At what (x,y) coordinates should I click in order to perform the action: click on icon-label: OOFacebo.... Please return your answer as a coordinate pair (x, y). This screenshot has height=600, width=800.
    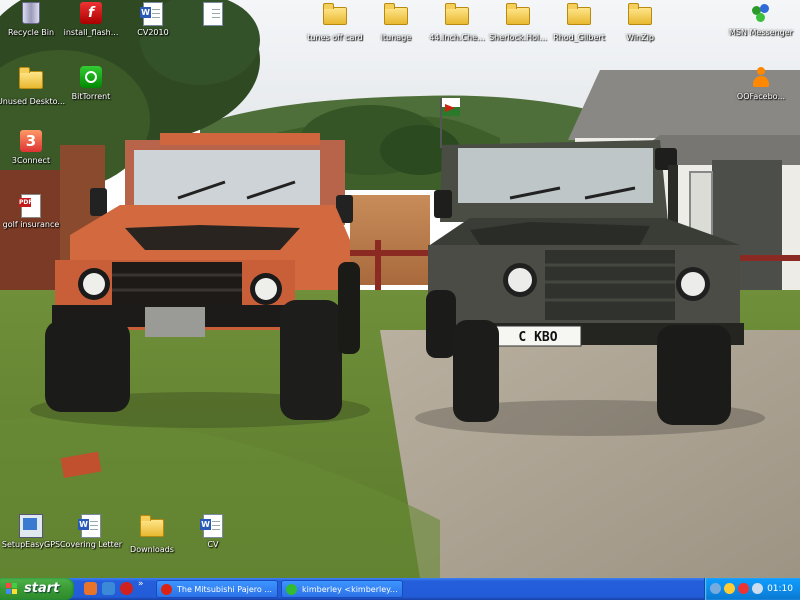
    Looking at the image, I should click on (761, 96).